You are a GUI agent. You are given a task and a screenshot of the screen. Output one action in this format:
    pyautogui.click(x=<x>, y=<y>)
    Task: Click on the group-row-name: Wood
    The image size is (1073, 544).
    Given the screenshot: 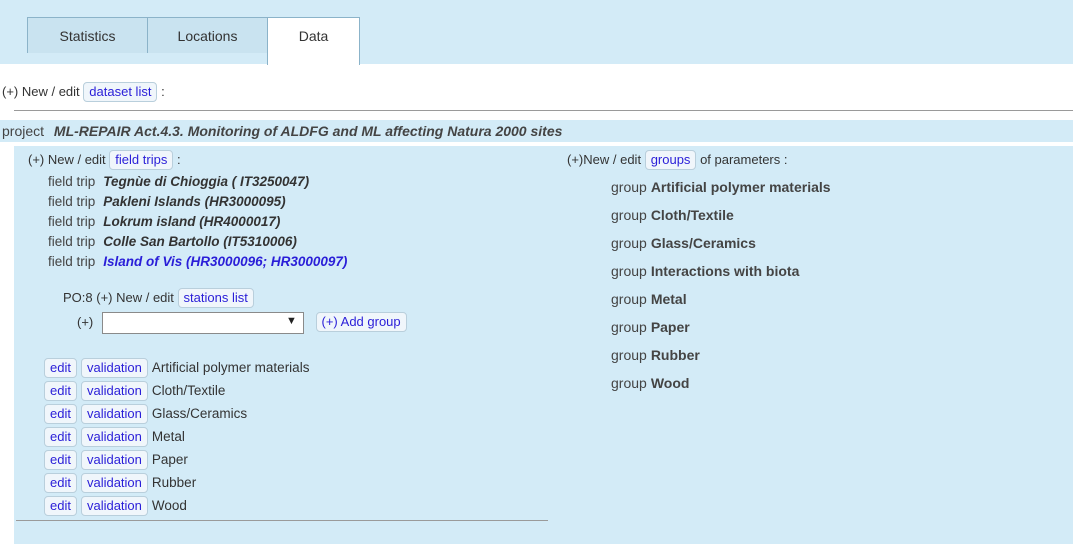 What is the action you would take?
    pyautogui.click(x=169, y=505)
    